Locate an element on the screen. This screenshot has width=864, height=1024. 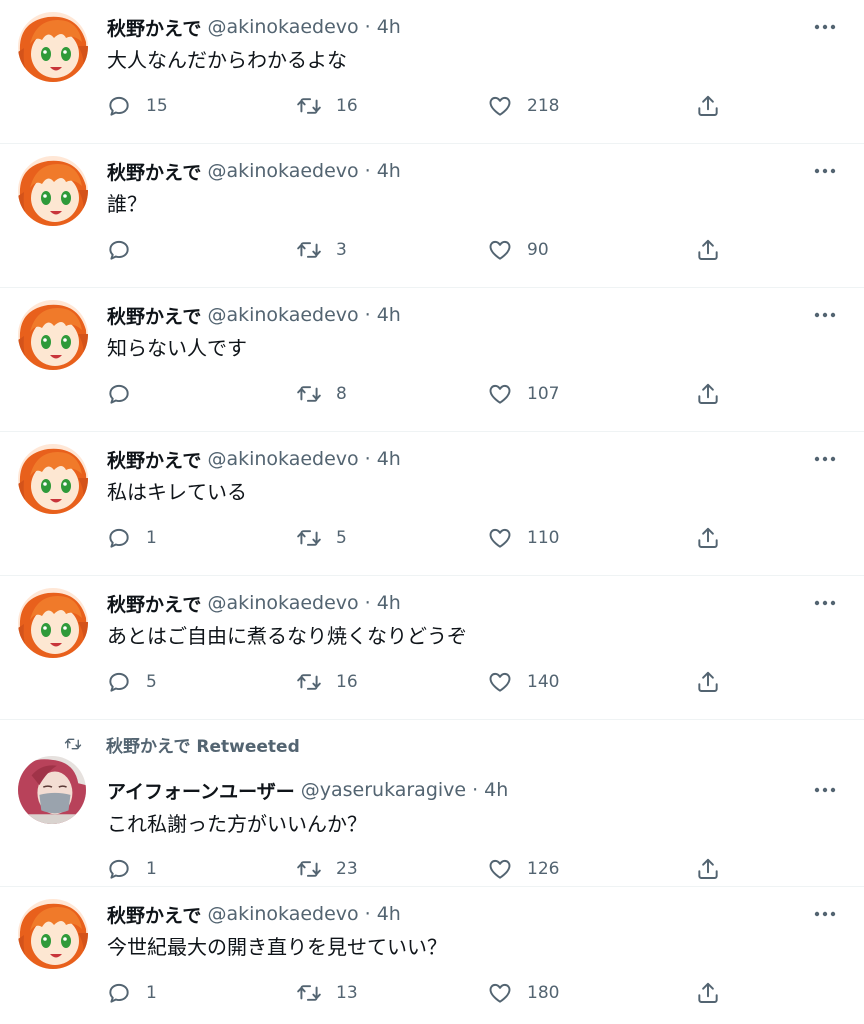
like-button: 126 is located at coordinates (523, 869).